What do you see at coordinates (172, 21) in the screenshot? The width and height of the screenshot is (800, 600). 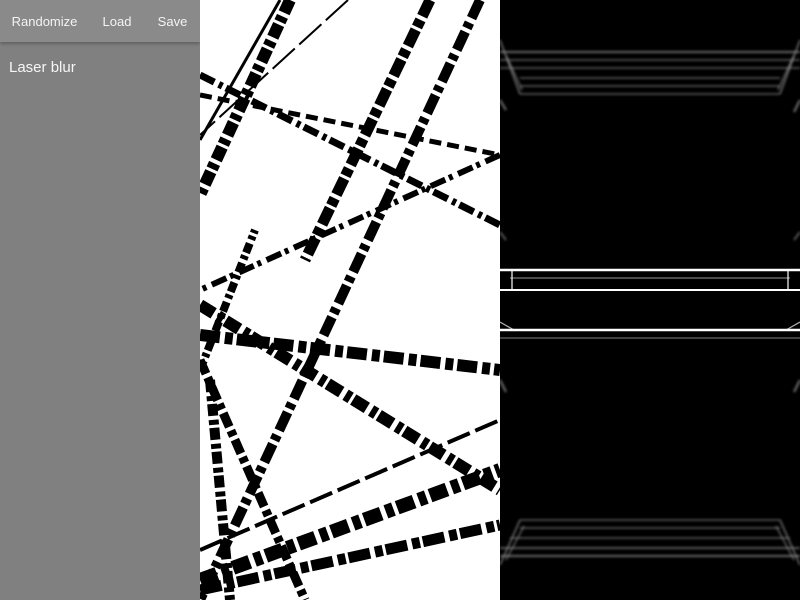 I see `save-button: Save` at bounding box center [172, 21].